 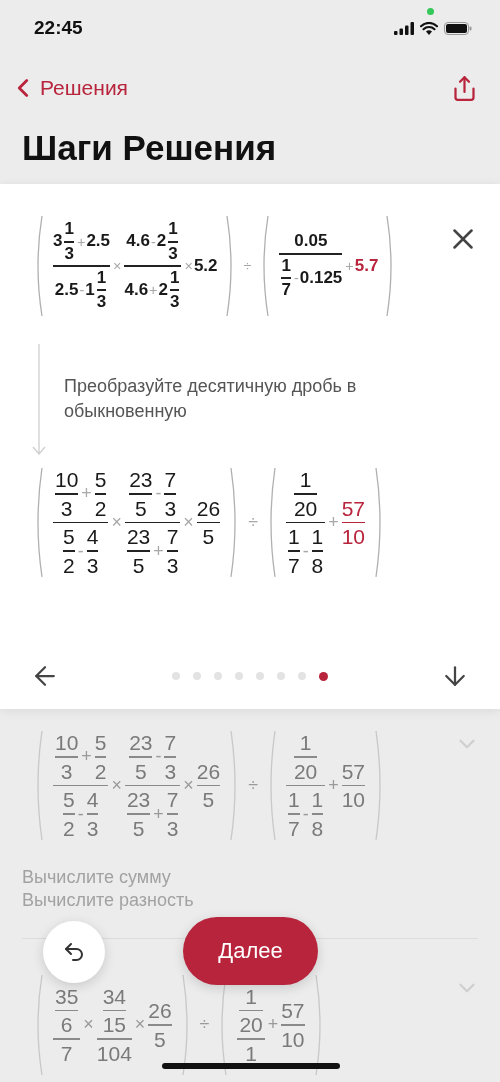 What do you see at coordinates (114, 1025) in the screenshot?
I see `math-number: 15` at bounding box center [114, 1025].